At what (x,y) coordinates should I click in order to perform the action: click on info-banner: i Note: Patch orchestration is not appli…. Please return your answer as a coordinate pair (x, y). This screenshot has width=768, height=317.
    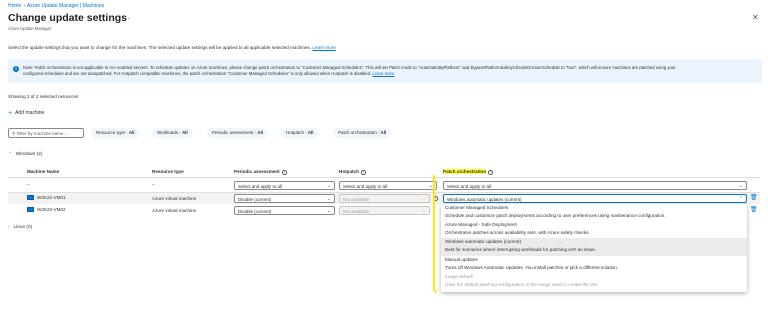
    Looking at the image, I should click on (385, 71).